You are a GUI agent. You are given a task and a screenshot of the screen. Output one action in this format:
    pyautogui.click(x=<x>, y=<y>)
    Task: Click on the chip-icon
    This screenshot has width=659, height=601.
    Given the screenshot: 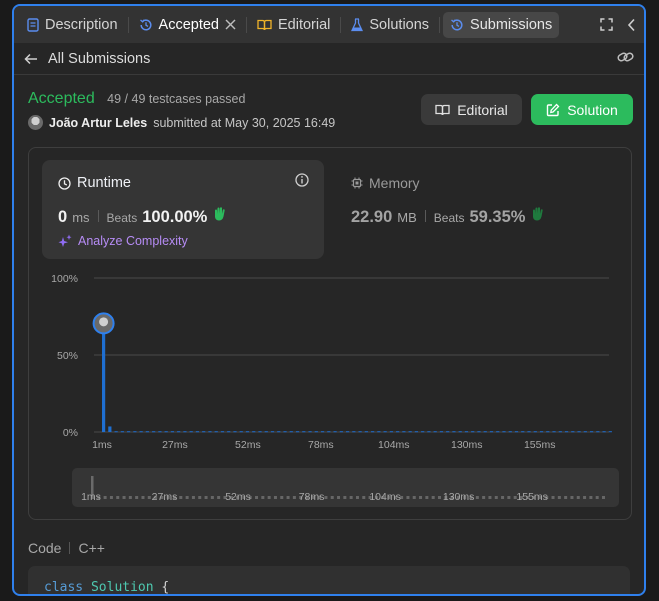 What is the action you would take?
    pyautogui.click(x=357, y=183)
    